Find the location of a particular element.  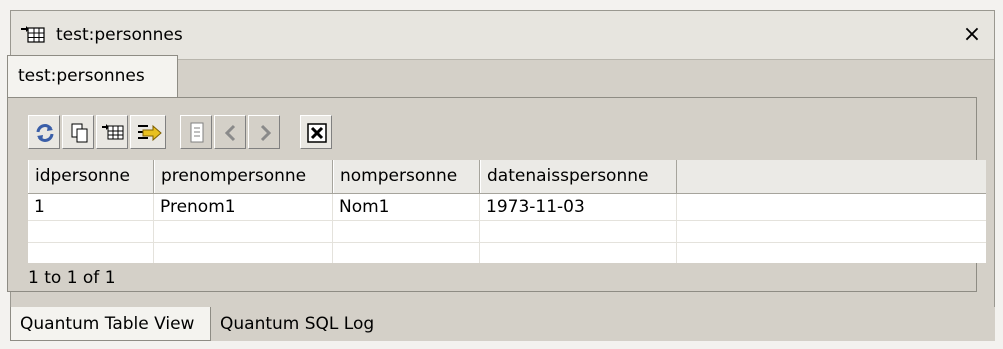

table-view-button is located at coordinates (112, 132).